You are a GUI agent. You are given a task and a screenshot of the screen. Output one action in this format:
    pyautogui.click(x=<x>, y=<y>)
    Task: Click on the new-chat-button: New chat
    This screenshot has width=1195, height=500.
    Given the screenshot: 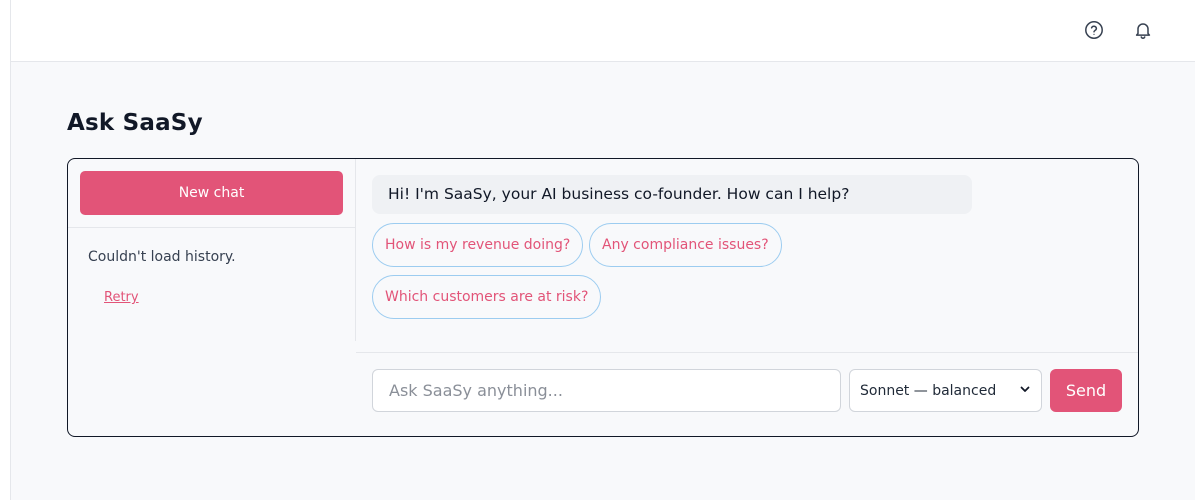 What is the action you would take?
    pyautogui.click(x=211, y=193)
    